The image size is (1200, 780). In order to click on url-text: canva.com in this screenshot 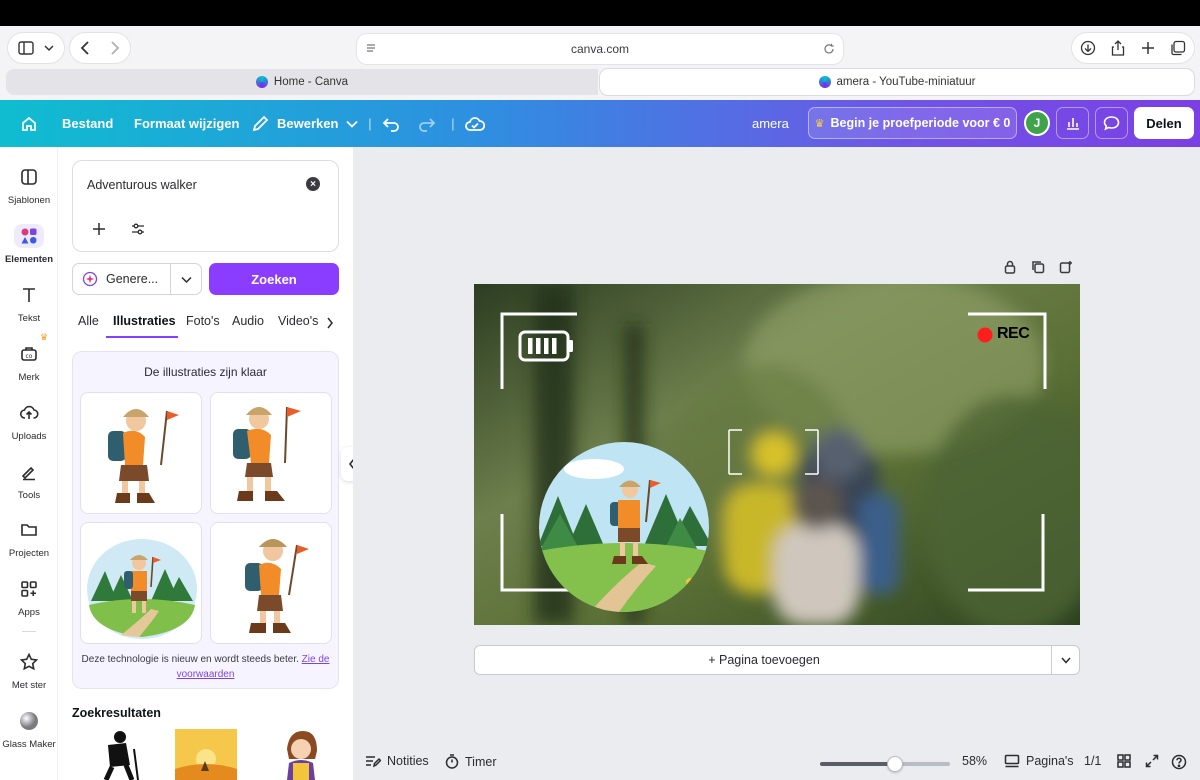, I will do `click(600, 49)`.